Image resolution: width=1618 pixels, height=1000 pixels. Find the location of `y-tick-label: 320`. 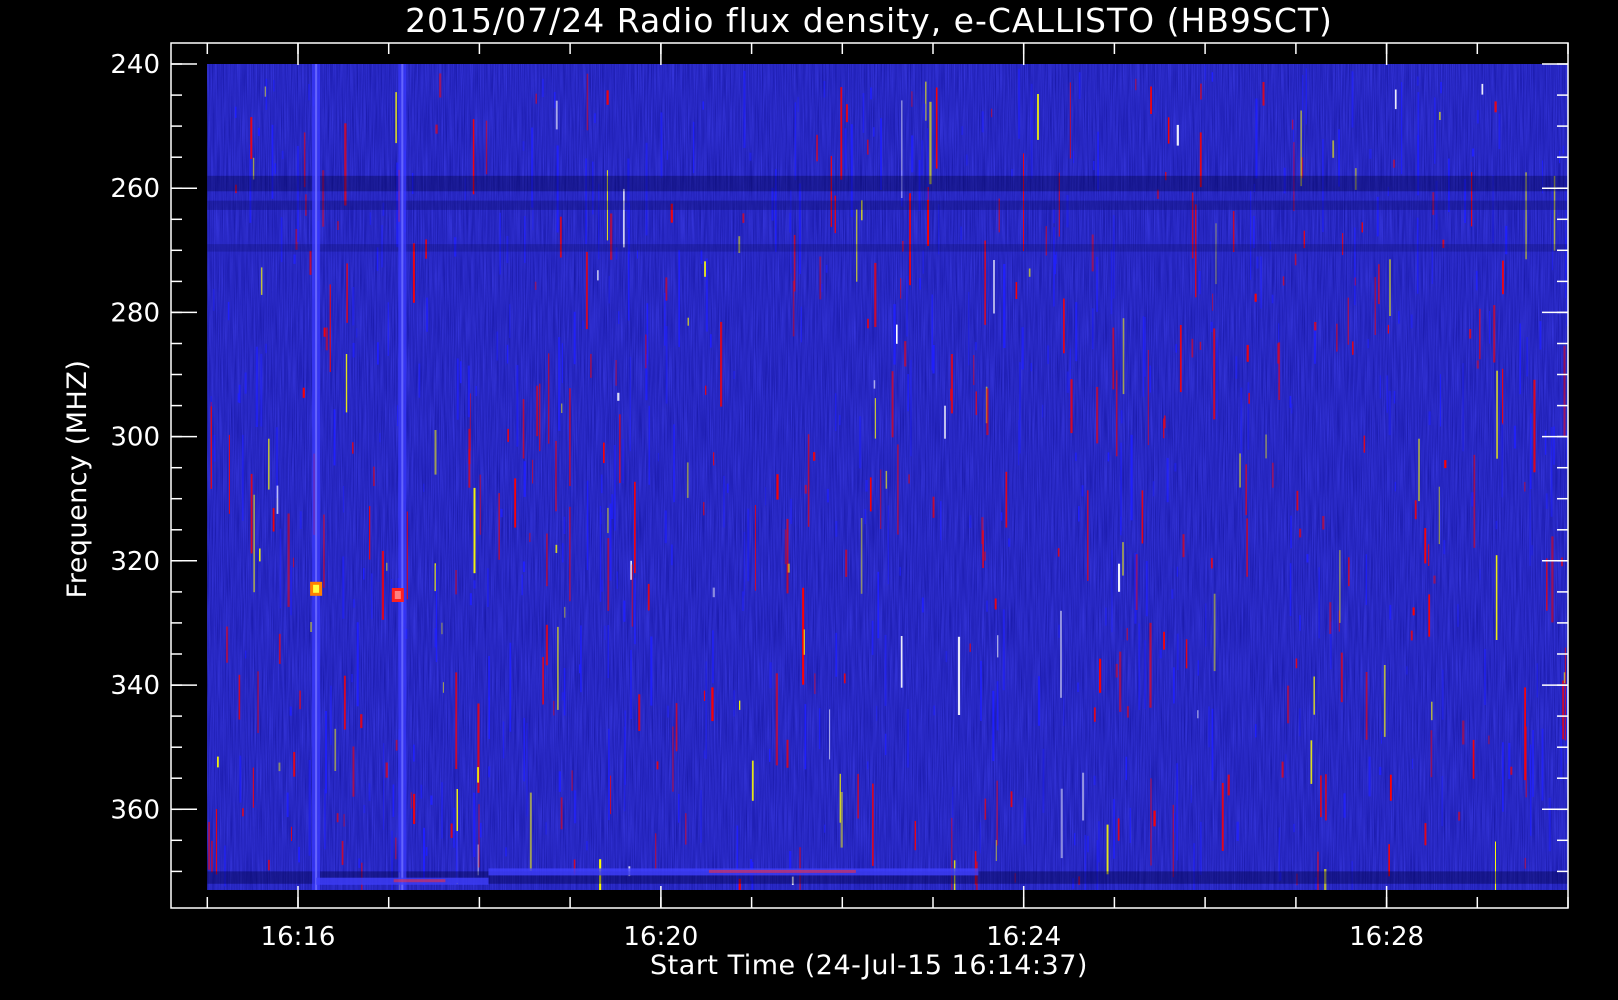

y-tick-label: 320 is located at coordinates (135, 562).